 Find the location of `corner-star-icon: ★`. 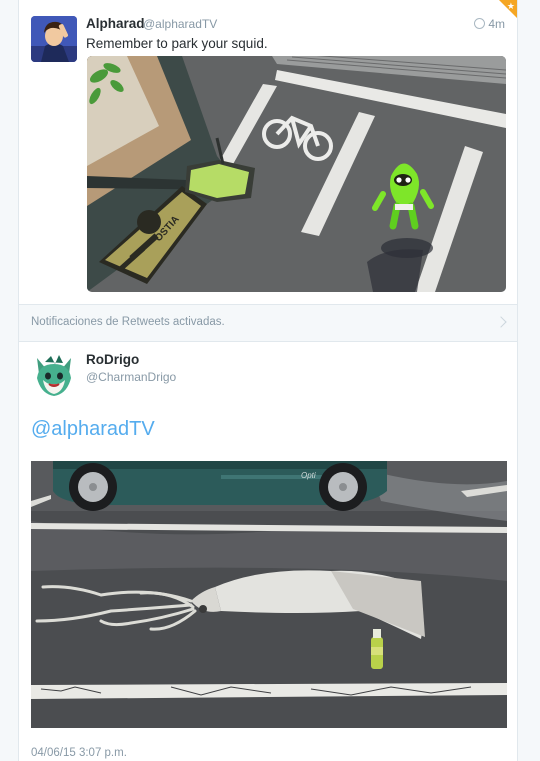

corner-star-icon: ★ is located at coordinates (510, 6).